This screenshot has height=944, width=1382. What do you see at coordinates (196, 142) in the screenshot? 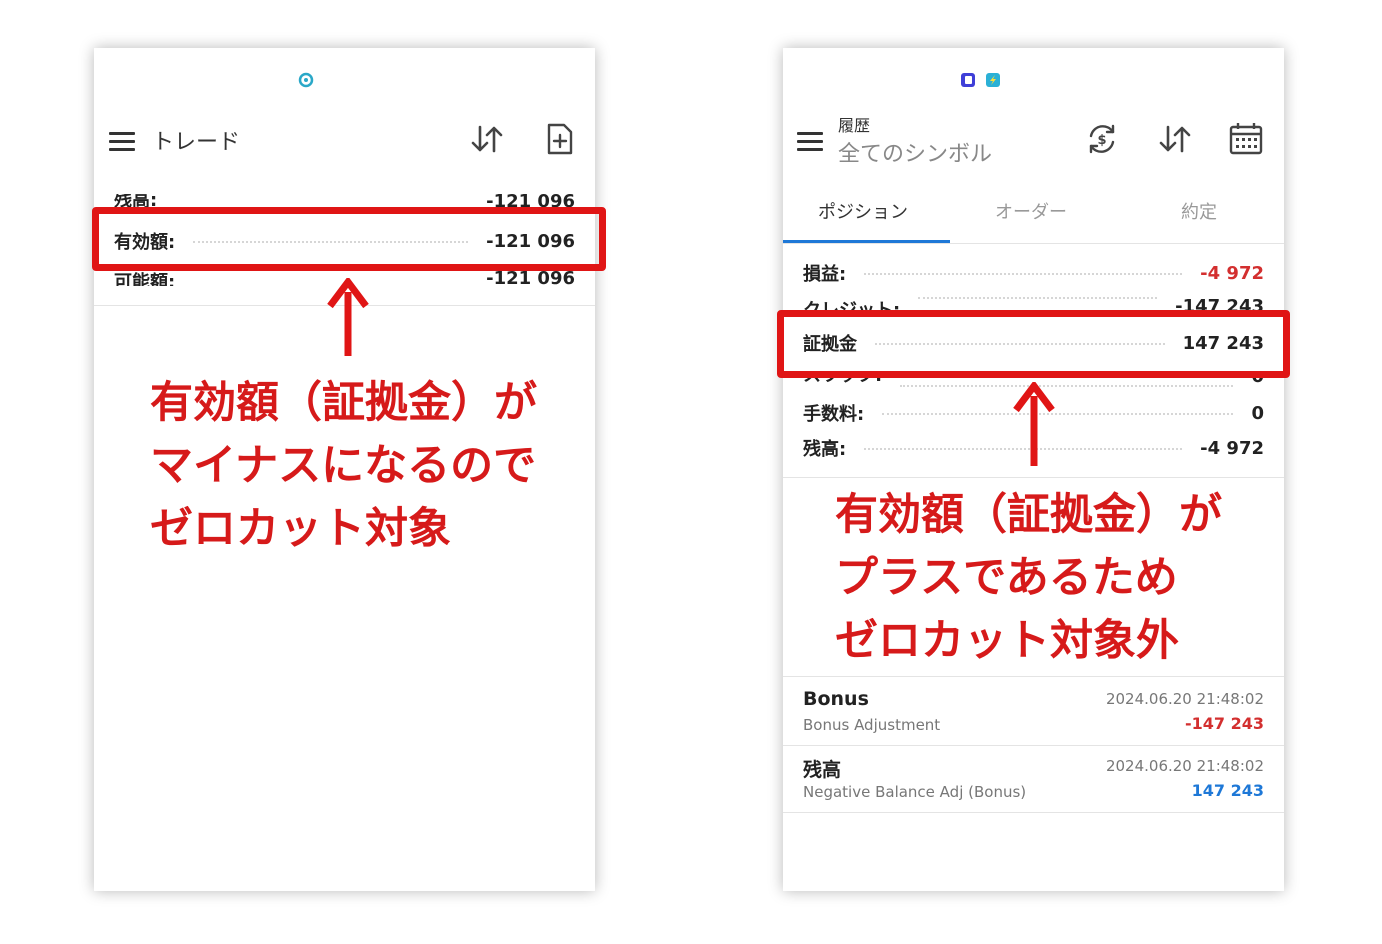
I see `page-title: トレード` at bounding box center [196, 142].